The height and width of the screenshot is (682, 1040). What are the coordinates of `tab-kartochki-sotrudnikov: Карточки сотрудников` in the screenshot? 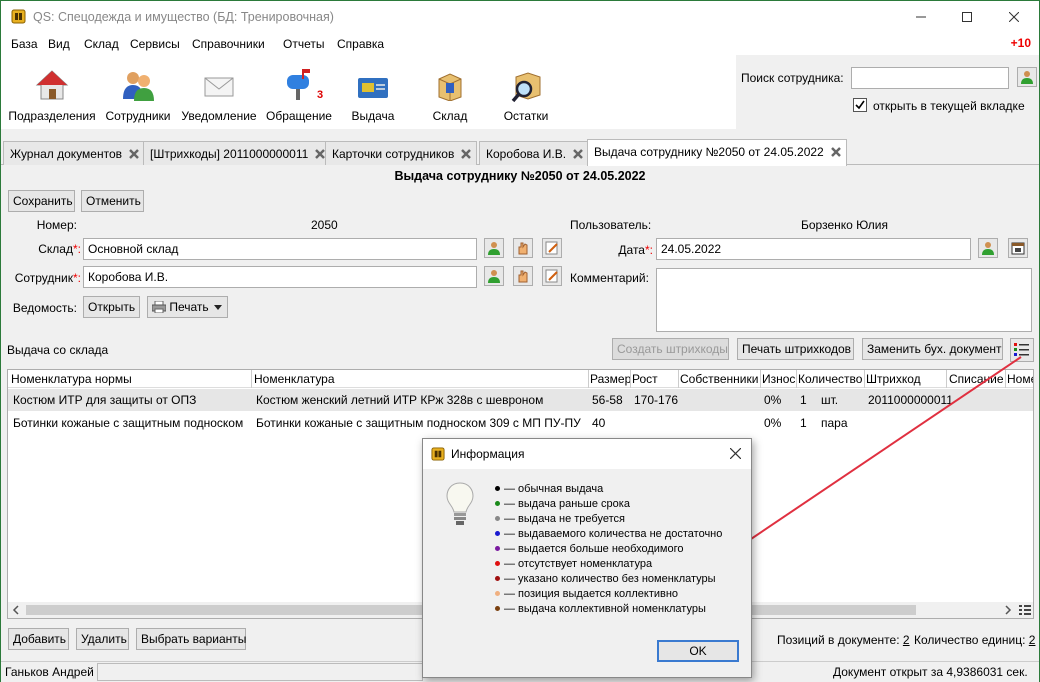 It's located at (401, 153).